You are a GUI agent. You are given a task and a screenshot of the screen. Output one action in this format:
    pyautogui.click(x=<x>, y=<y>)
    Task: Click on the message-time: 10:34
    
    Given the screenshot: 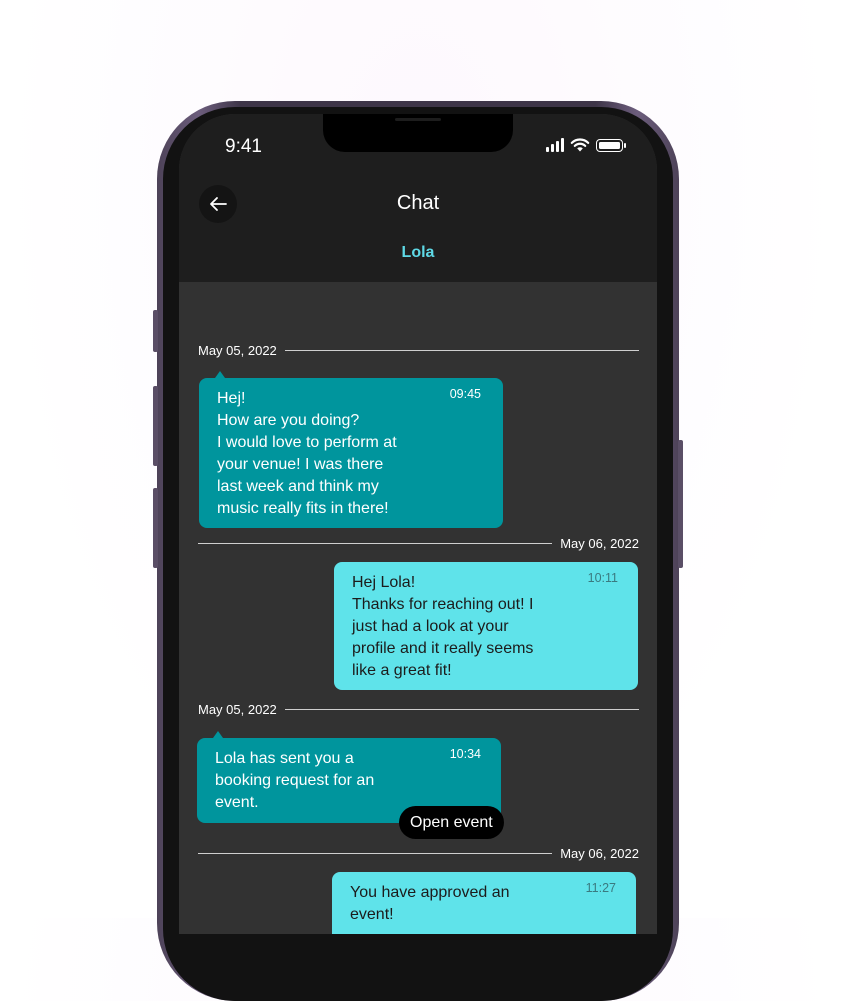 What is the action you would take?
    pyautogui.click(x=465, y=754)
    